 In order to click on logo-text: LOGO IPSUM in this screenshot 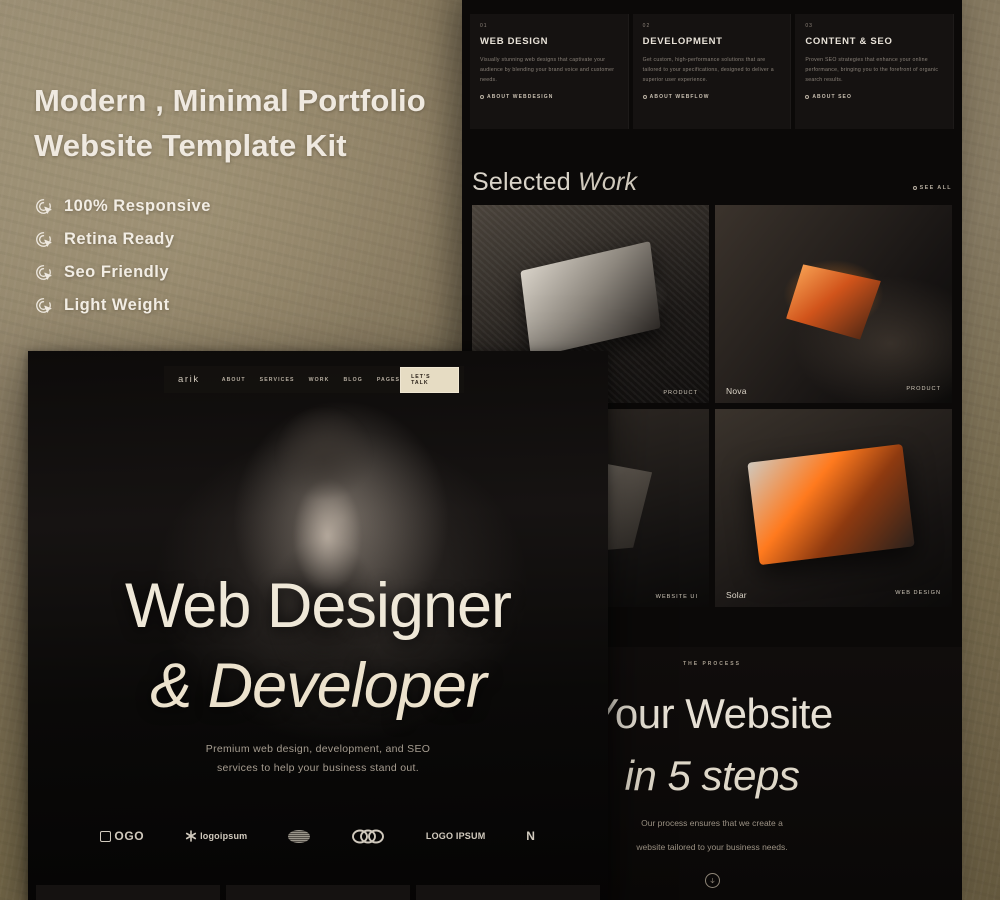, I will do `click(455, 836)`.